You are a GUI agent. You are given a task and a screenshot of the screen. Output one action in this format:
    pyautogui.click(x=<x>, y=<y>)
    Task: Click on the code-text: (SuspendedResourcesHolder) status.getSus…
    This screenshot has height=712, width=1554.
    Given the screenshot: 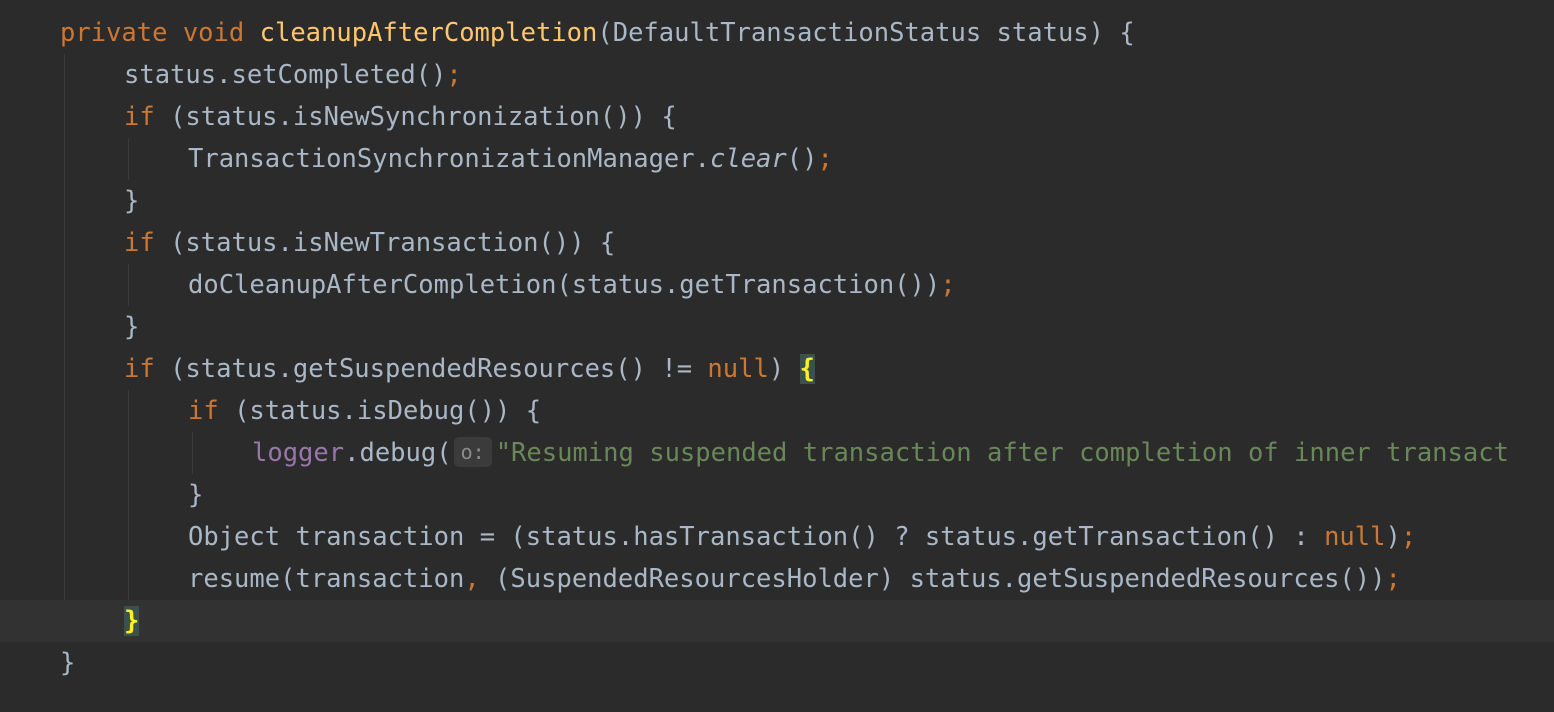 What is the action you would take?
    pyautogui.click(x=932, y=579)
    